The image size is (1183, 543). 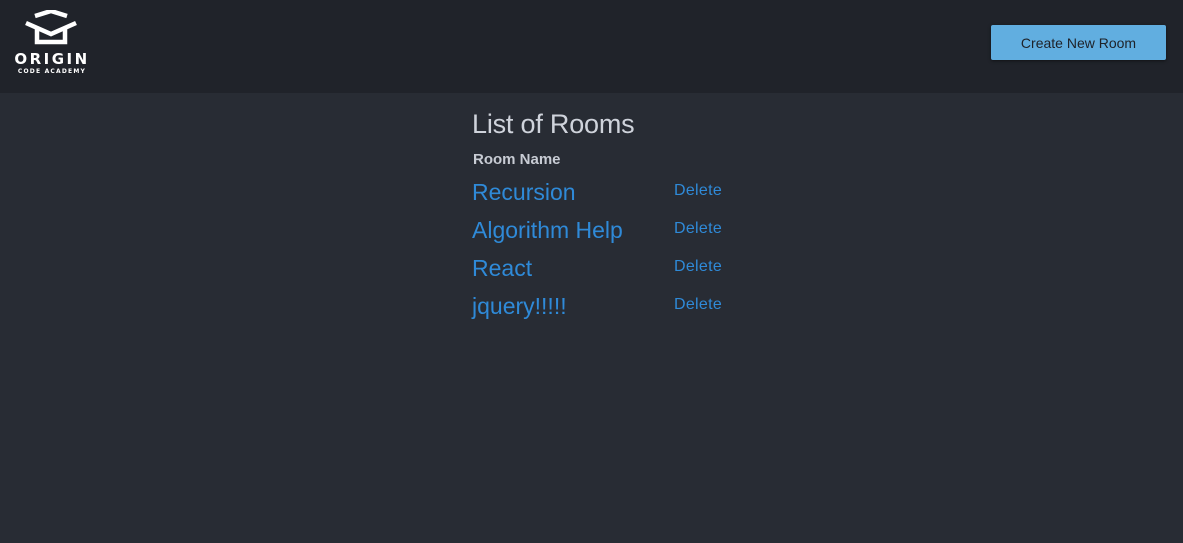 What do you see at coordinates (1078, 42) in the screenshot?
I see `create-new-room-button: Create New Room` at bounding box center [1078, 42].